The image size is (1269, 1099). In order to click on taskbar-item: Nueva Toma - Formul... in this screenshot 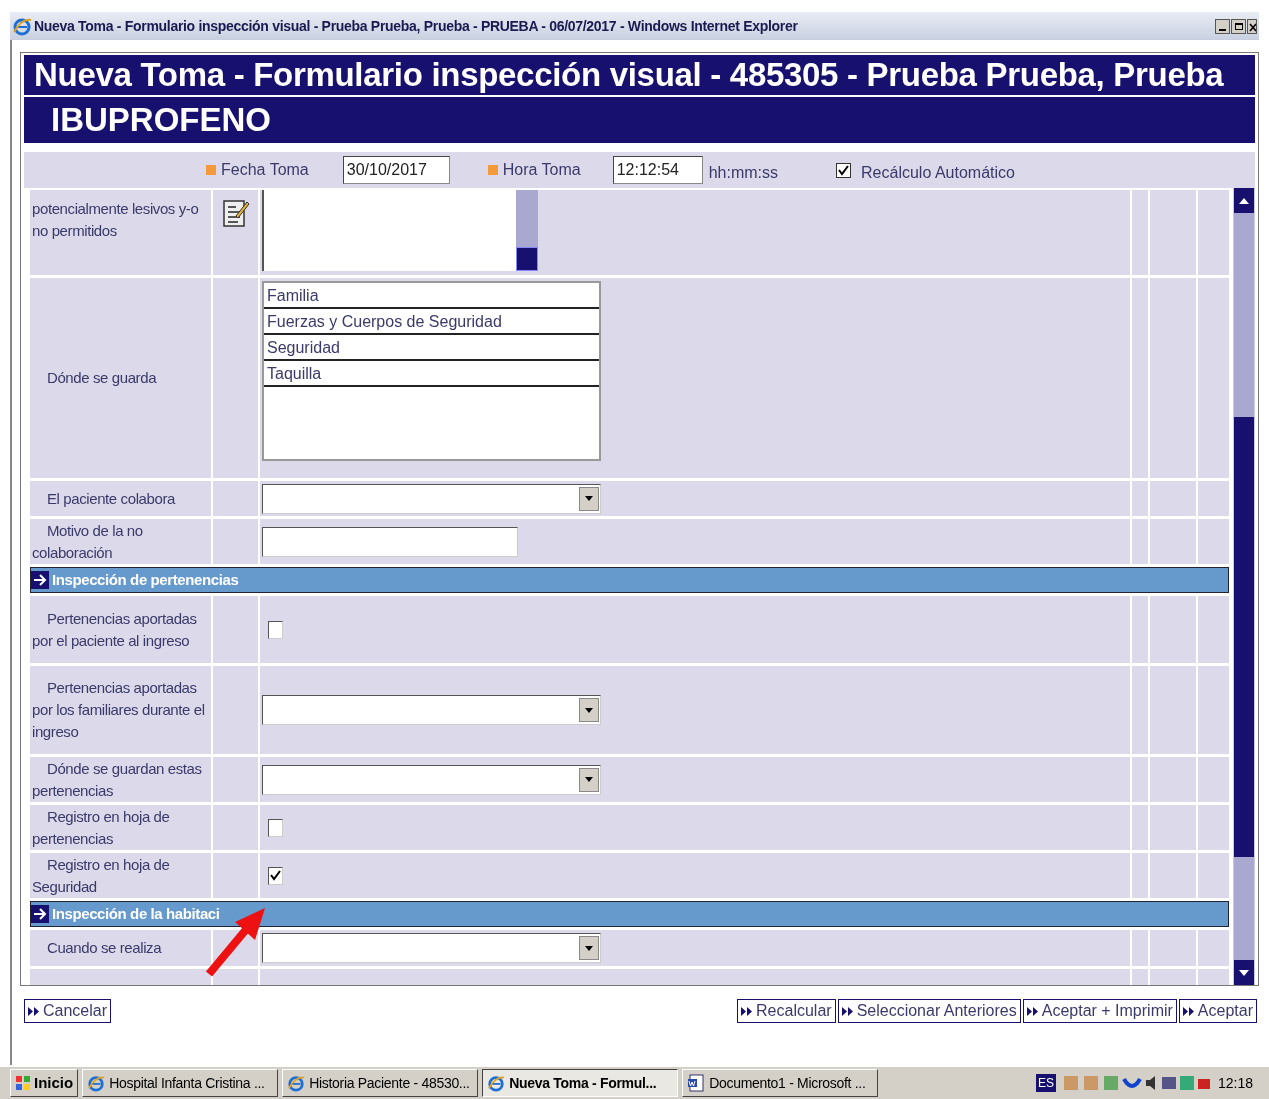, I will do `click(580, 1083)`.